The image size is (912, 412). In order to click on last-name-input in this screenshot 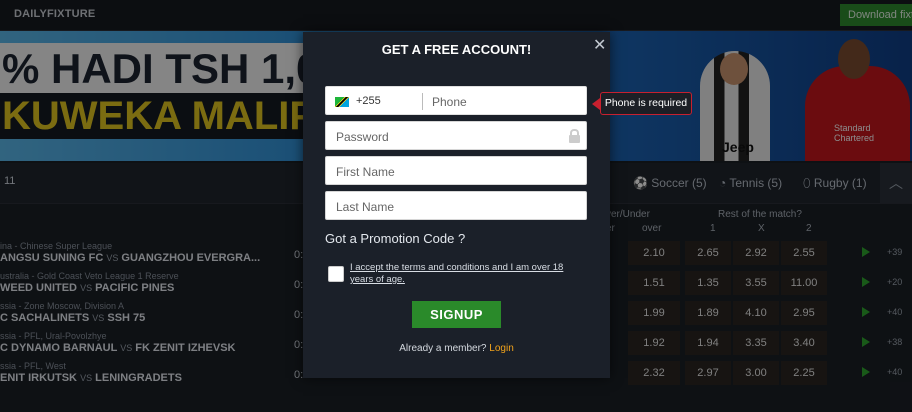, I will do `click(456, 206)`.